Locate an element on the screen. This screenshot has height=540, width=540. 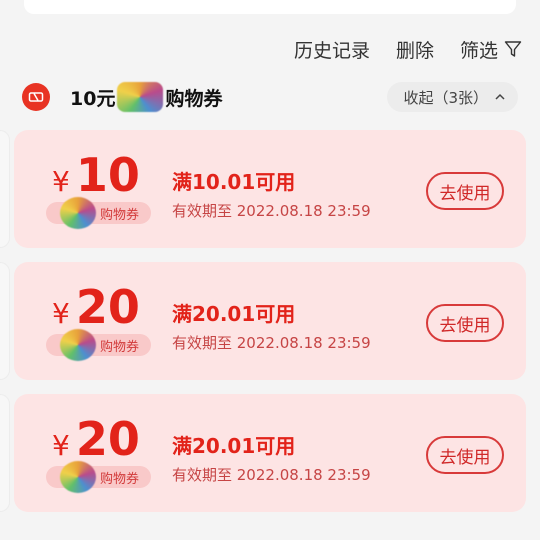
coupon-condition: 满10.01可用 is located at coordinates (234, 182).